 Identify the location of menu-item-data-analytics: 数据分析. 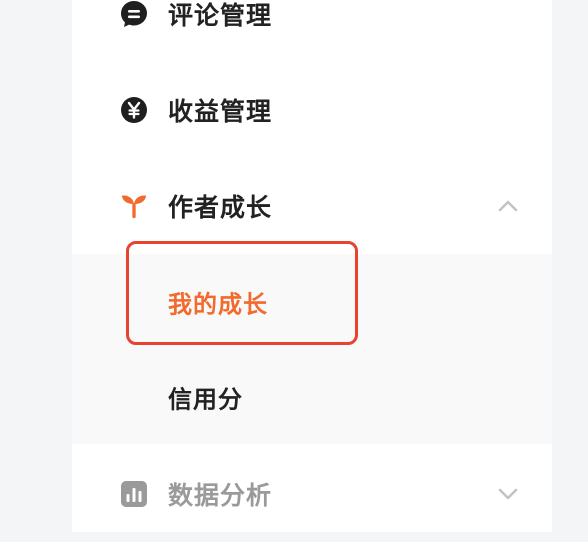
(312, 494).